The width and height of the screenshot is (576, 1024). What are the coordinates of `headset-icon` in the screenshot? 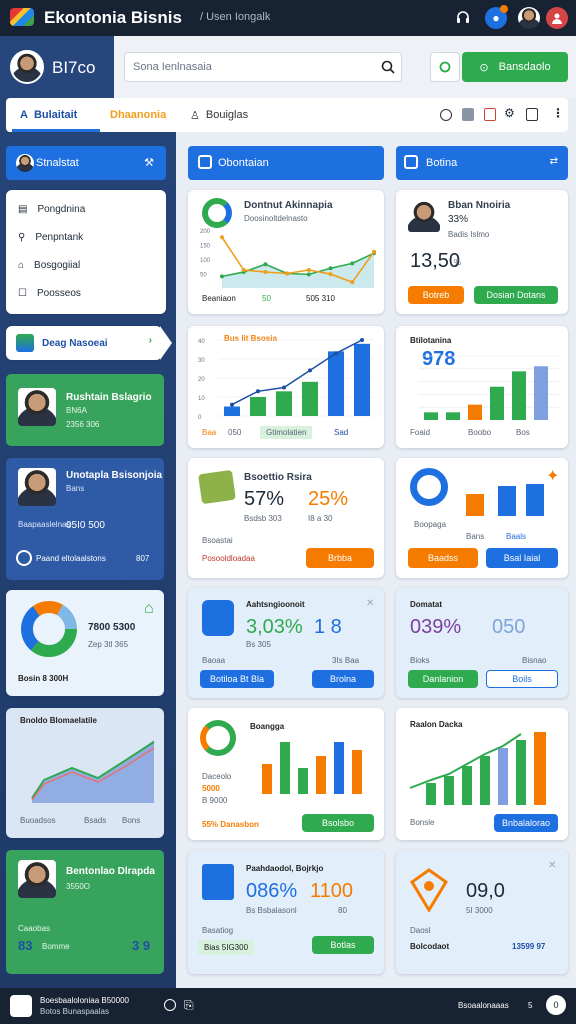 It's located at (463, 18).